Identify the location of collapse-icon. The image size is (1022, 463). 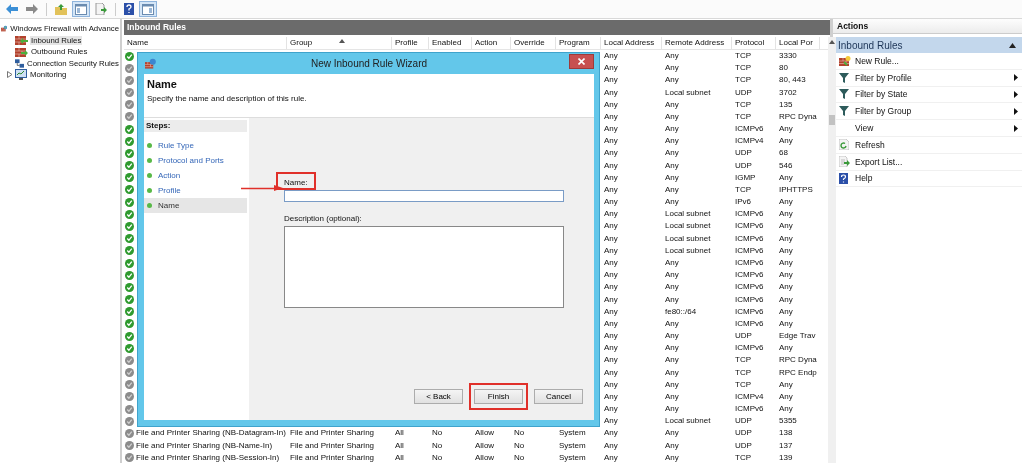
(1012, 45).